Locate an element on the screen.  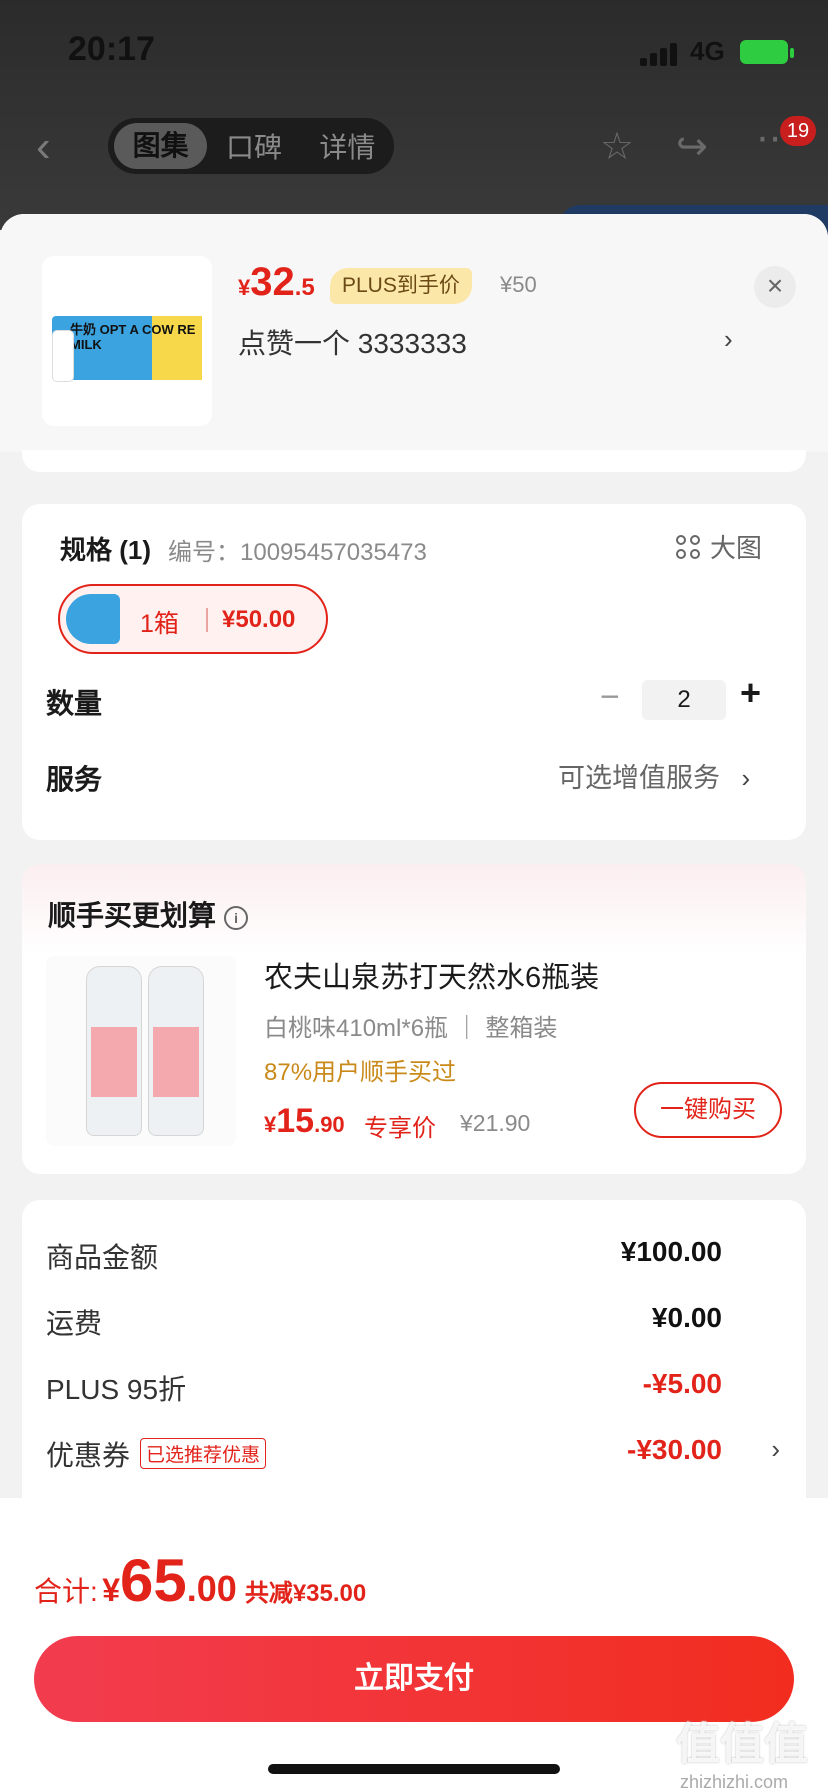
quantity-decrease-button: − is located at coordinates (610, 697).